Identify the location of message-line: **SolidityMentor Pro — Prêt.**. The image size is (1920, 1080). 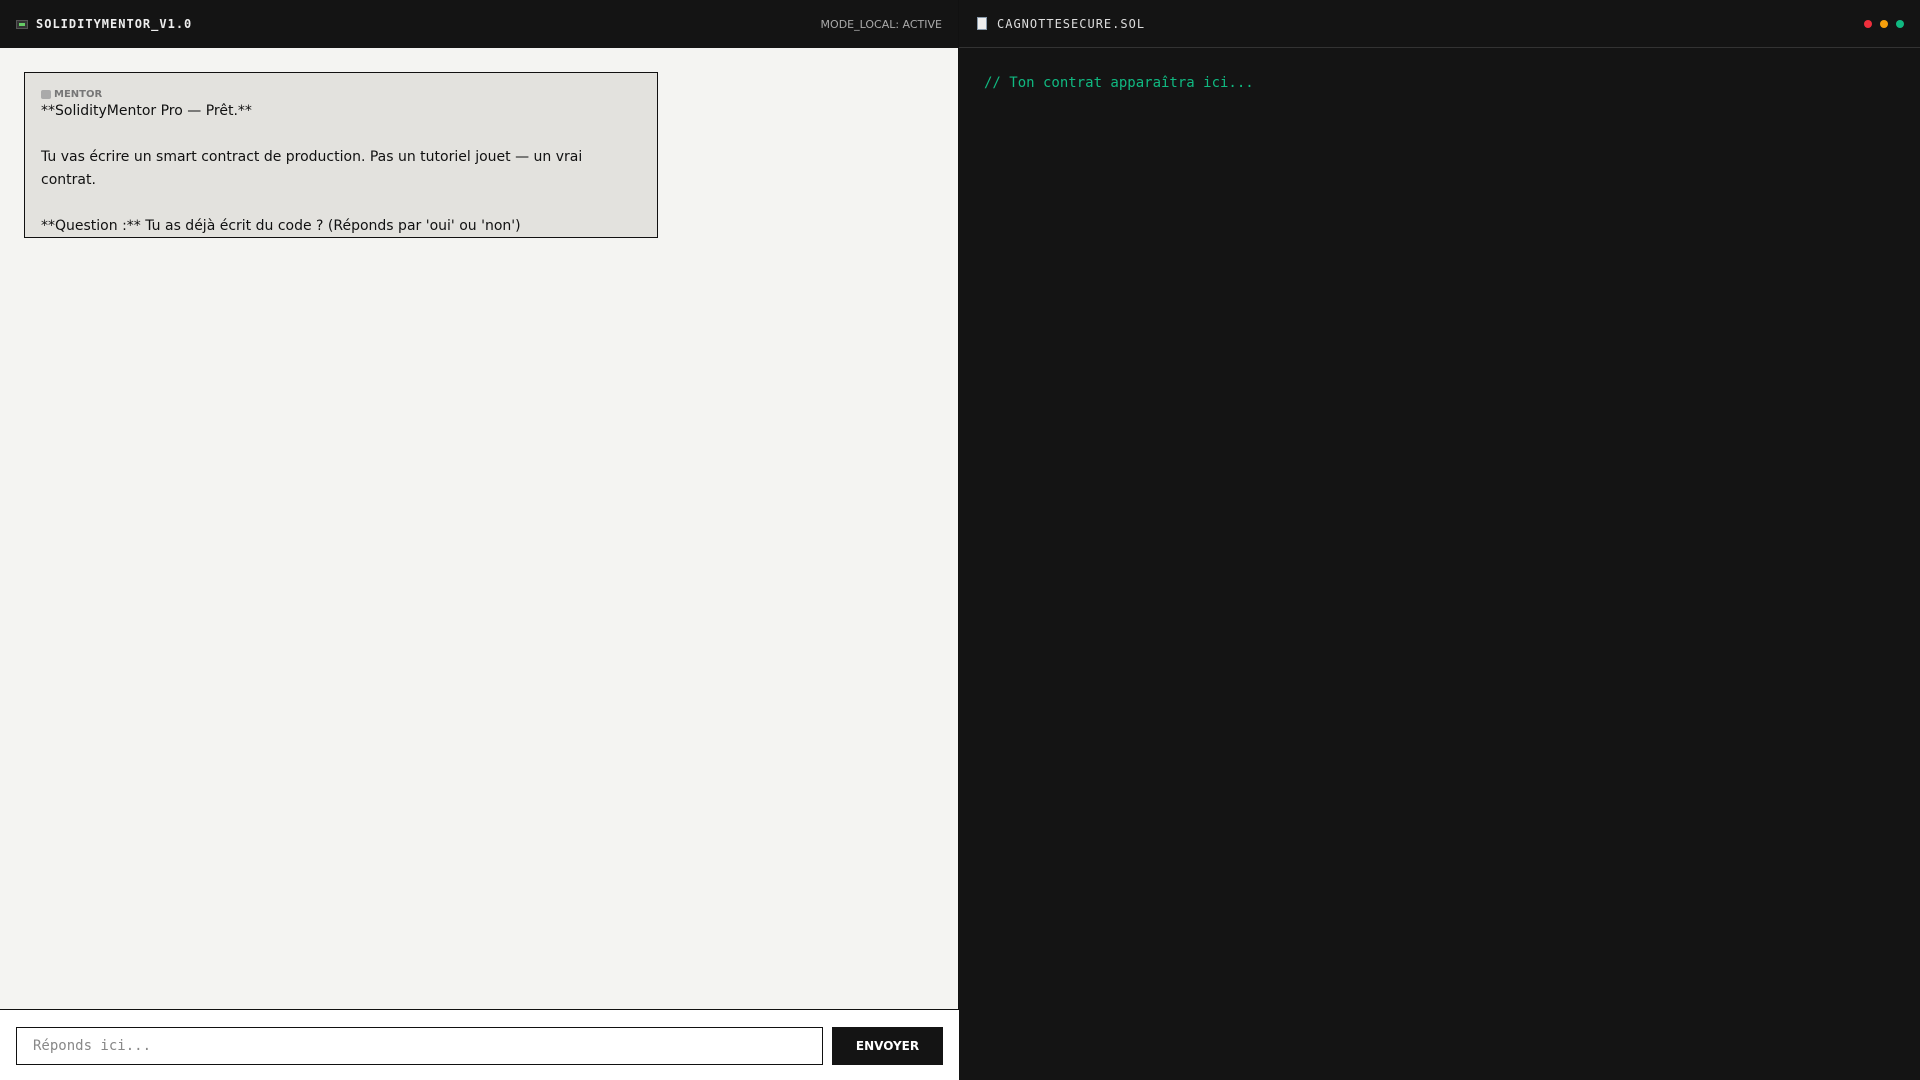
(146, 111).